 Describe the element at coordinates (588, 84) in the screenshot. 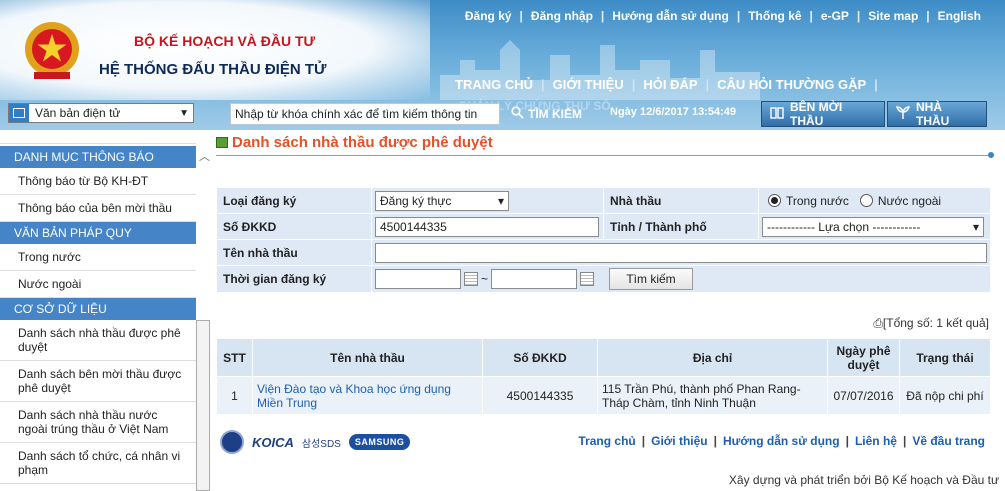

I see `nav-gioi-thieu: GIỚI THIỆU` at that location.